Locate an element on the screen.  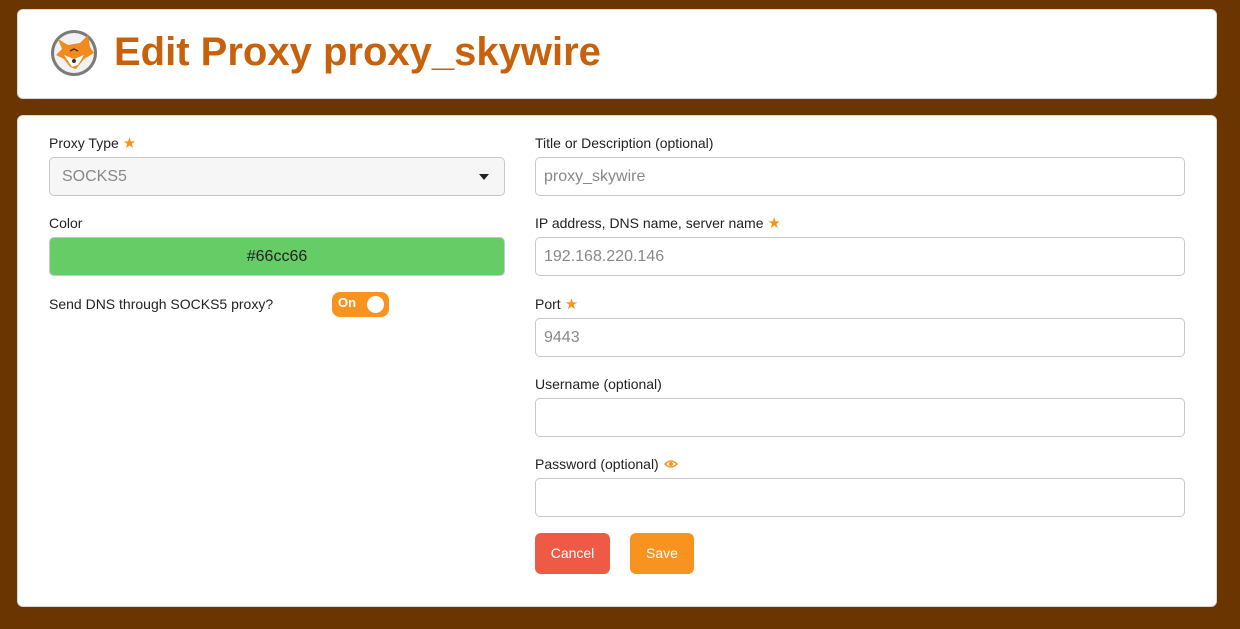
header-panel: Edit Proxy proxy_skywire is located at coordinates (617, 54).